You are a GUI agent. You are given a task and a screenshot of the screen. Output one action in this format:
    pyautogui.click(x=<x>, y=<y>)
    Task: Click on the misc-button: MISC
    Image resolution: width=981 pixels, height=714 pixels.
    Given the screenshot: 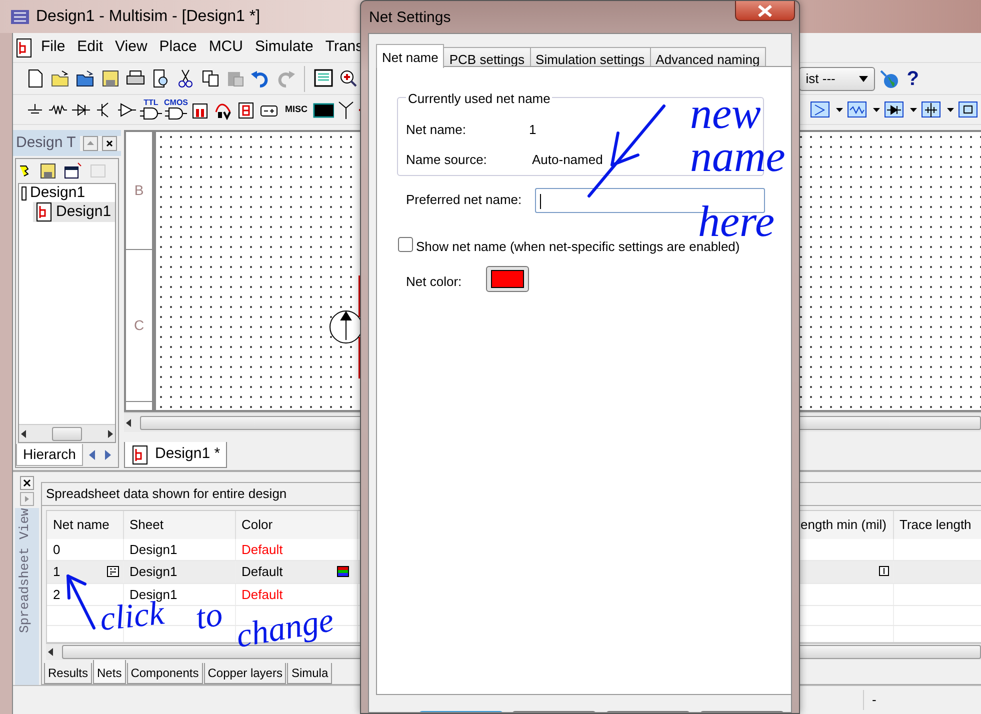 What is the action you would take?
    pyautogui.click(x=296, y=109)
    